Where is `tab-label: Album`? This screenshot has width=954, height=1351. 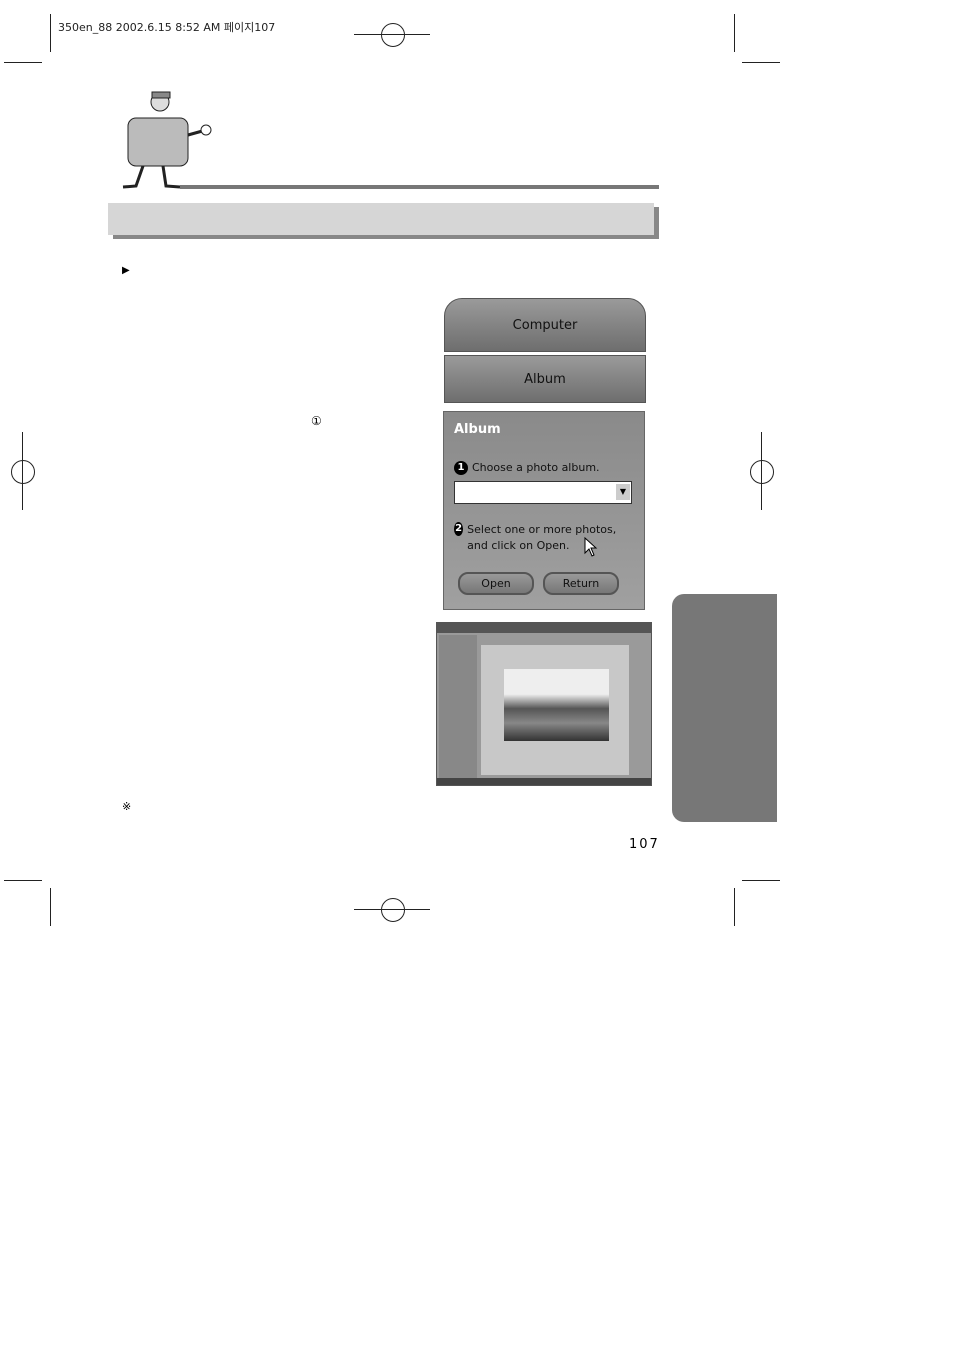
tab-label: Album is located at coordinates (545, 379).